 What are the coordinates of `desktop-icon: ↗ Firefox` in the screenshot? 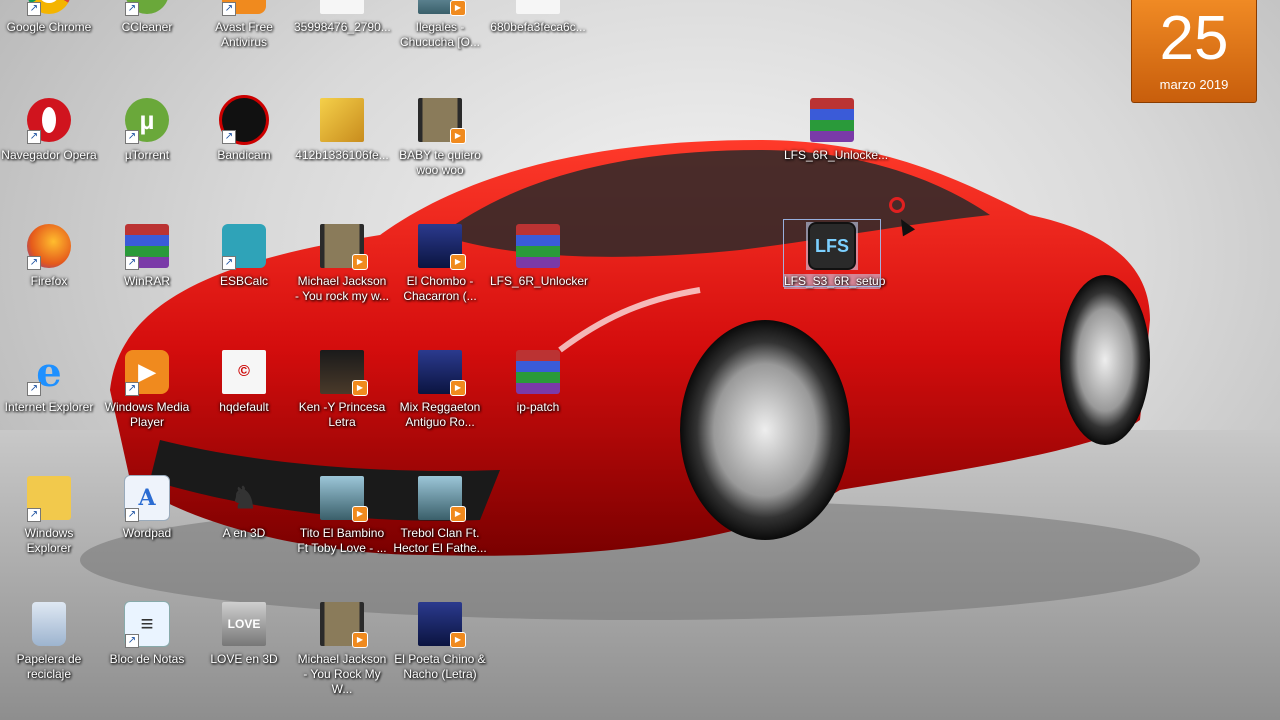 It's located at (49, 280).